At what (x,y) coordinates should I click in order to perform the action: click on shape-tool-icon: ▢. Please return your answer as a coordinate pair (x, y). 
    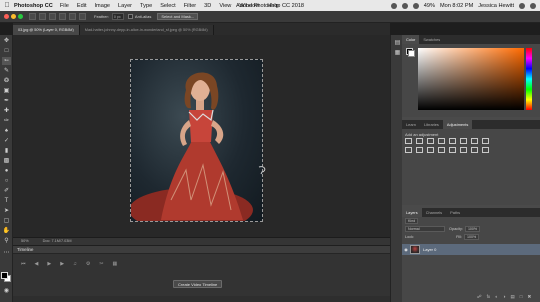
    Looking at the image, I should click on (6, 221).